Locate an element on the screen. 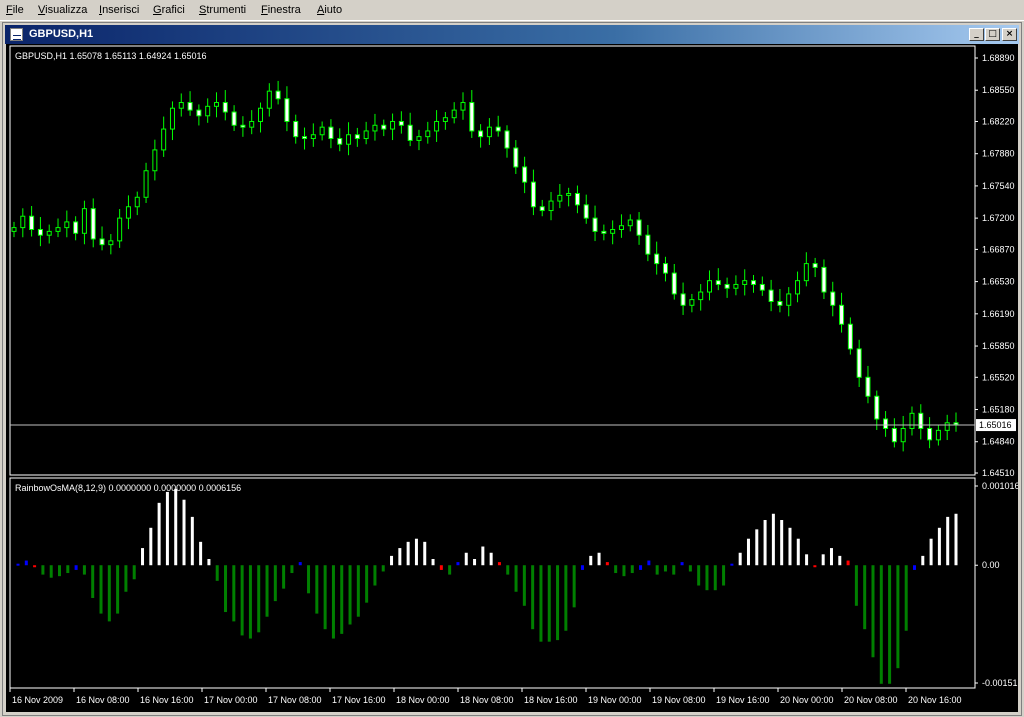 The image size is (1024, 717). time-axis-label: 17 Nov 00:00 is located at coordinates (231, 700).